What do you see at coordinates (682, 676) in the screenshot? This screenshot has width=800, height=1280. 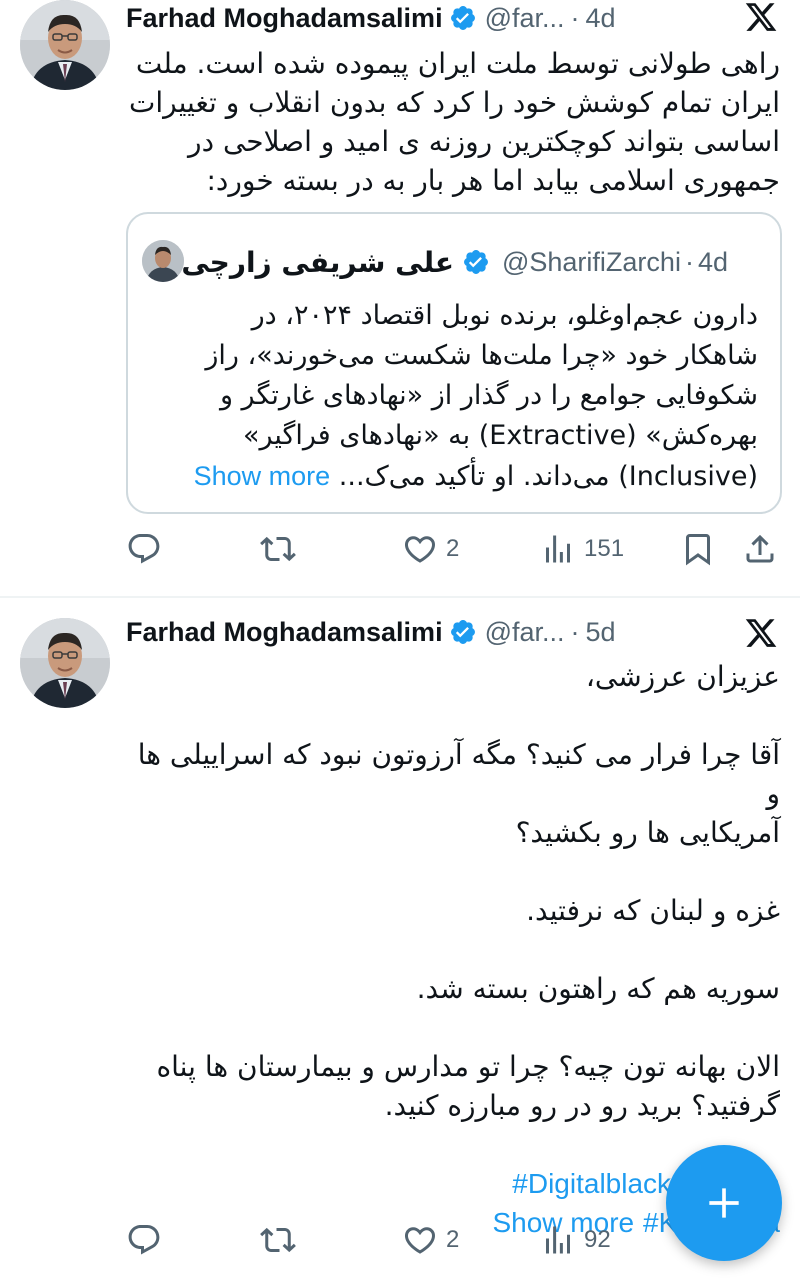 I see `tweet-text-line: عزیزان عرزشی،` at bounding box center [682, 676].